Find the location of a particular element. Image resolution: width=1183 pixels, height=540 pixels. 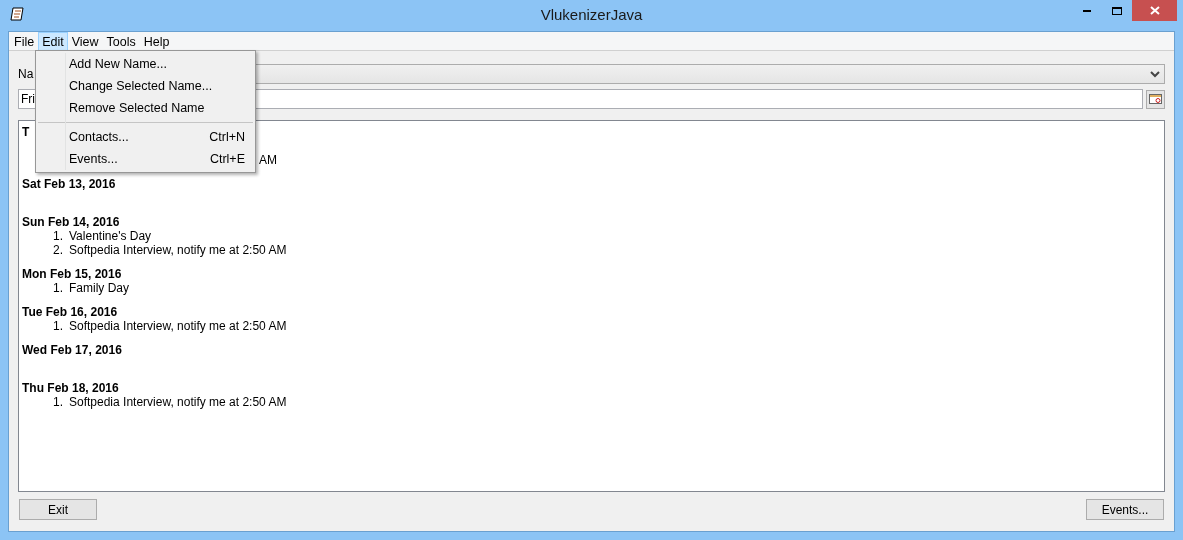

name-label: Na is located at coordinates (26, 74).